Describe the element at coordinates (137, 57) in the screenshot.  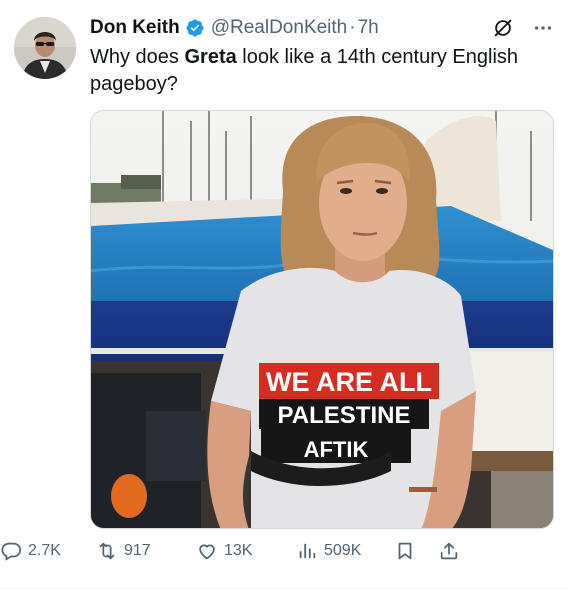
I see `tweet-text-before: Why does` at that location.